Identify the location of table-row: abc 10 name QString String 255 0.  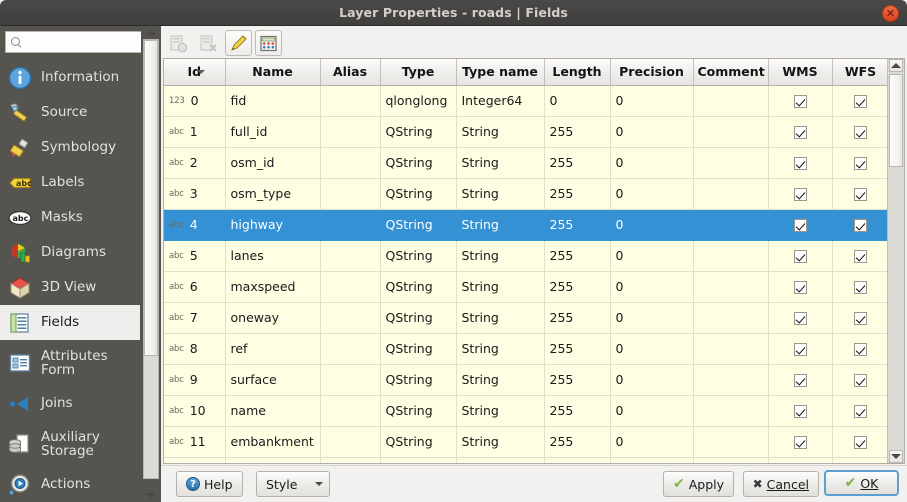
(527, 411).